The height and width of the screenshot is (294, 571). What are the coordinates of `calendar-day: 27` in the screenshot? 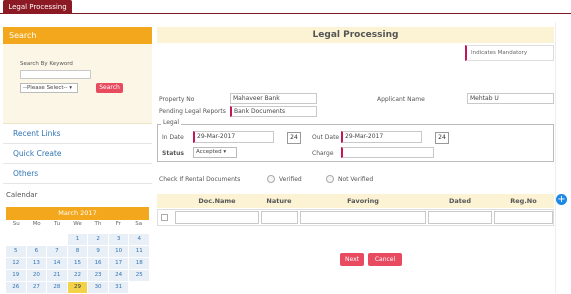 It's located at (36, 287).